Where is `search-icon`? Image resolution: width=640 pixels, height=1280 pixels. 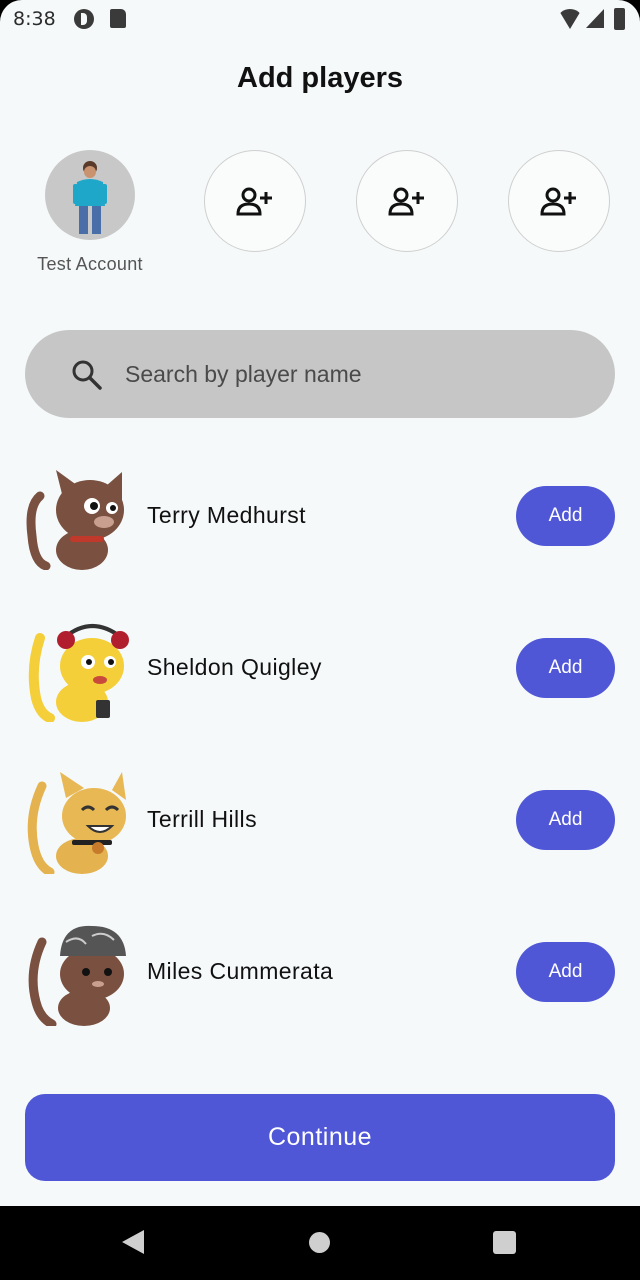
search-icon is located at coordinates (87, 375).